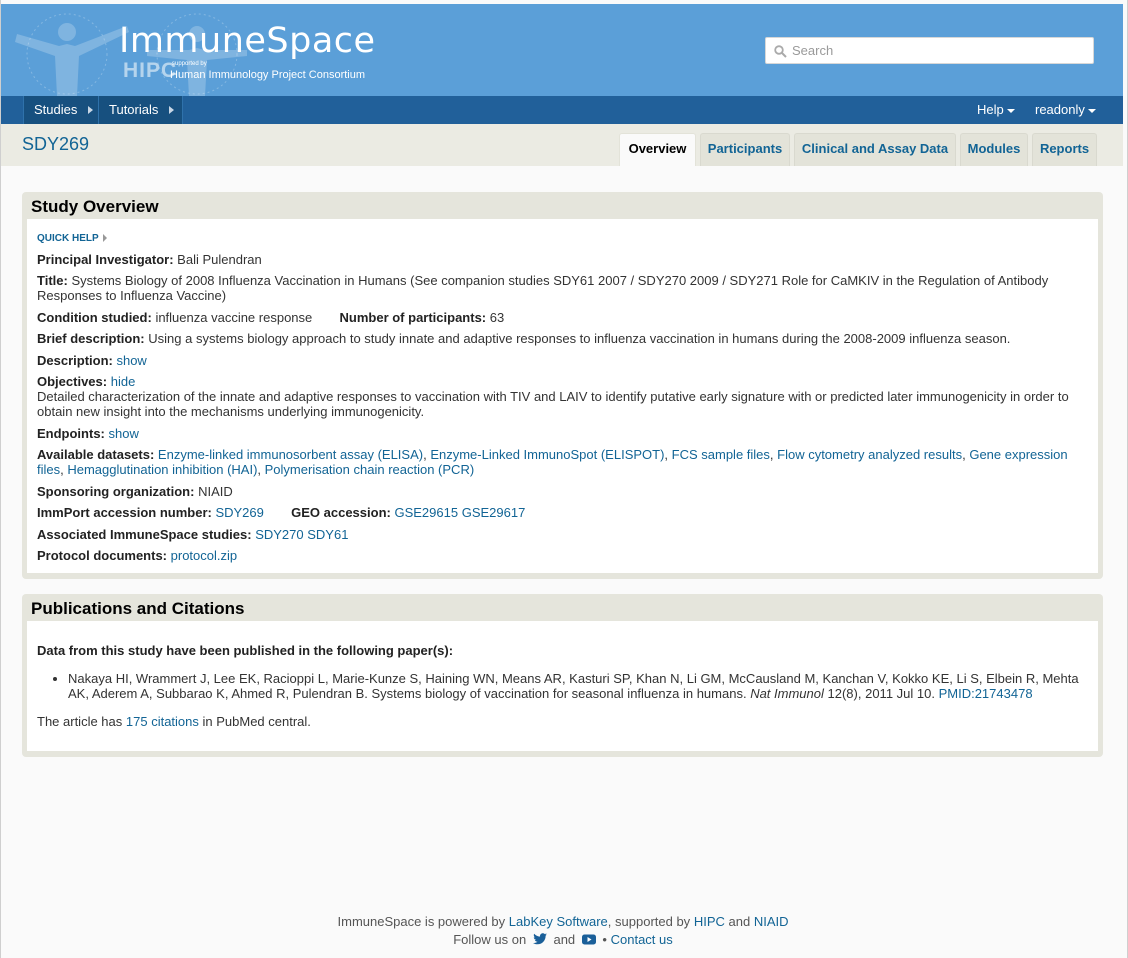 This screenshot has width=1128, height=958. Describe the element at coordinates (68, 238) in the screenshot. I see `quick-help-label: QUICK HELP` at that location.